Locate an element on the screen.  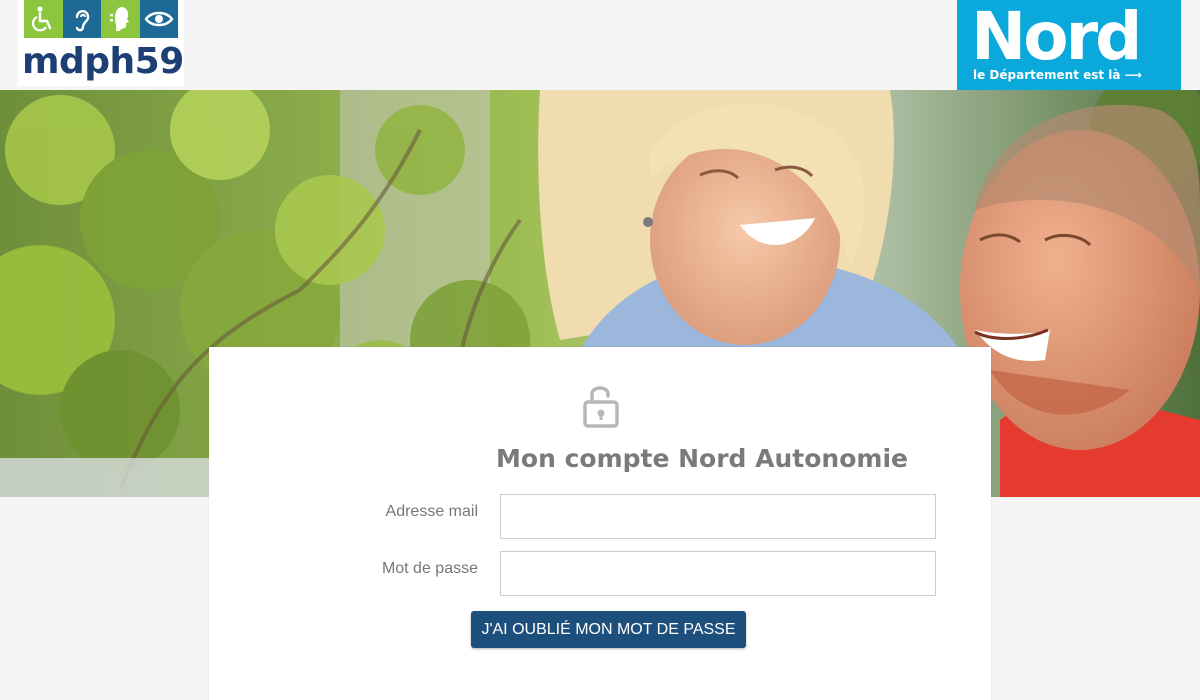
mdph-icon-strip is located at coordinates (101, 19).